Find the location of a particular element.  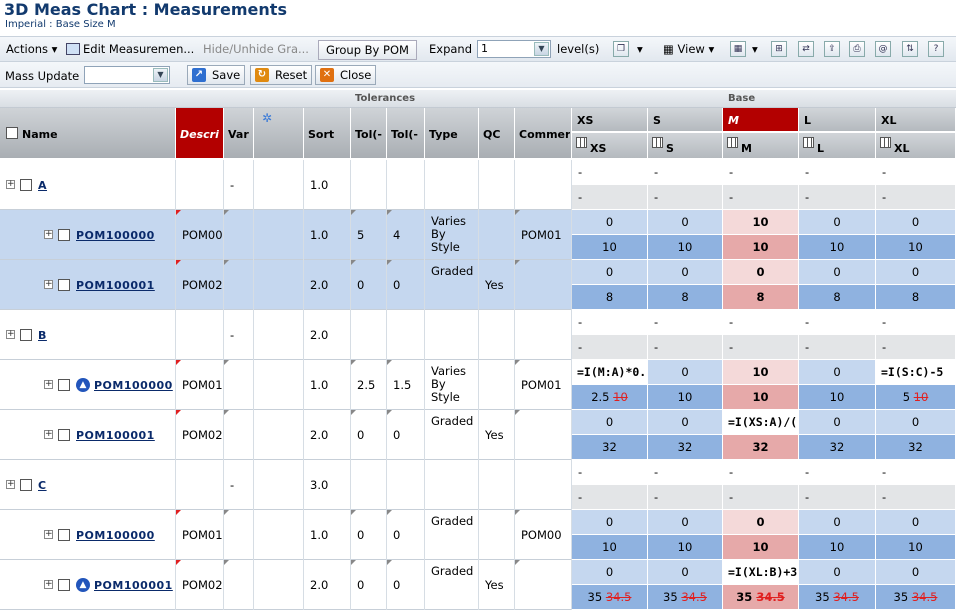

type-cell: Varies By Style is located at coordinates (452, 235).